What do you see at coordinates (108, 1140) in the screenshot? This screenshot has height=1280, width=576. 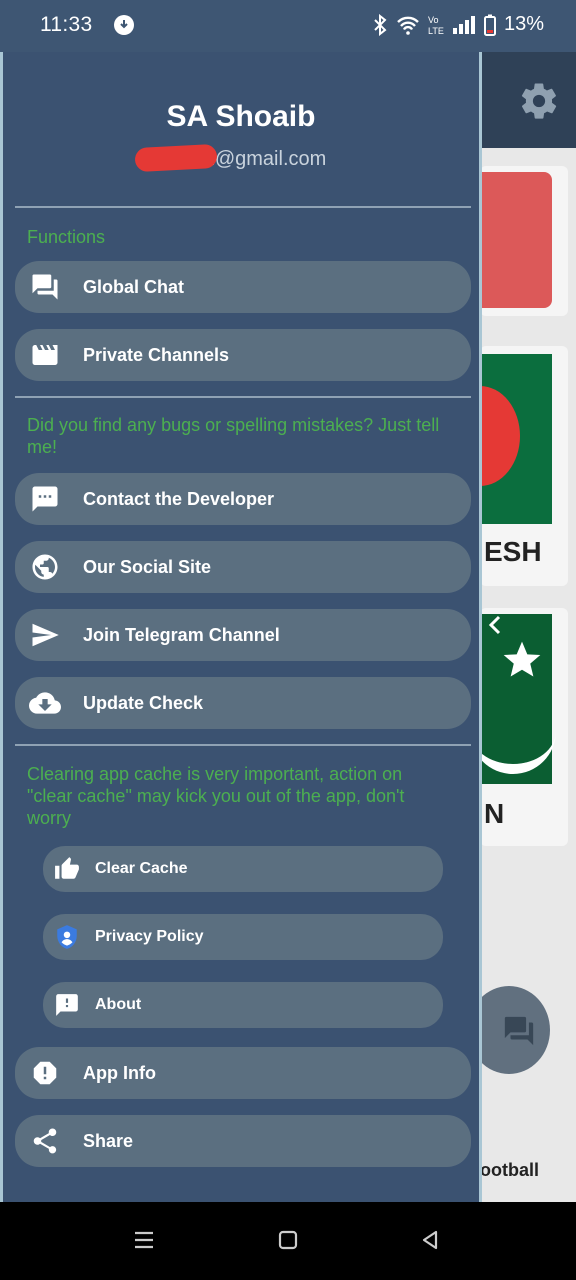 I see `menu-label: Share` at bounding box center [108, 1140].